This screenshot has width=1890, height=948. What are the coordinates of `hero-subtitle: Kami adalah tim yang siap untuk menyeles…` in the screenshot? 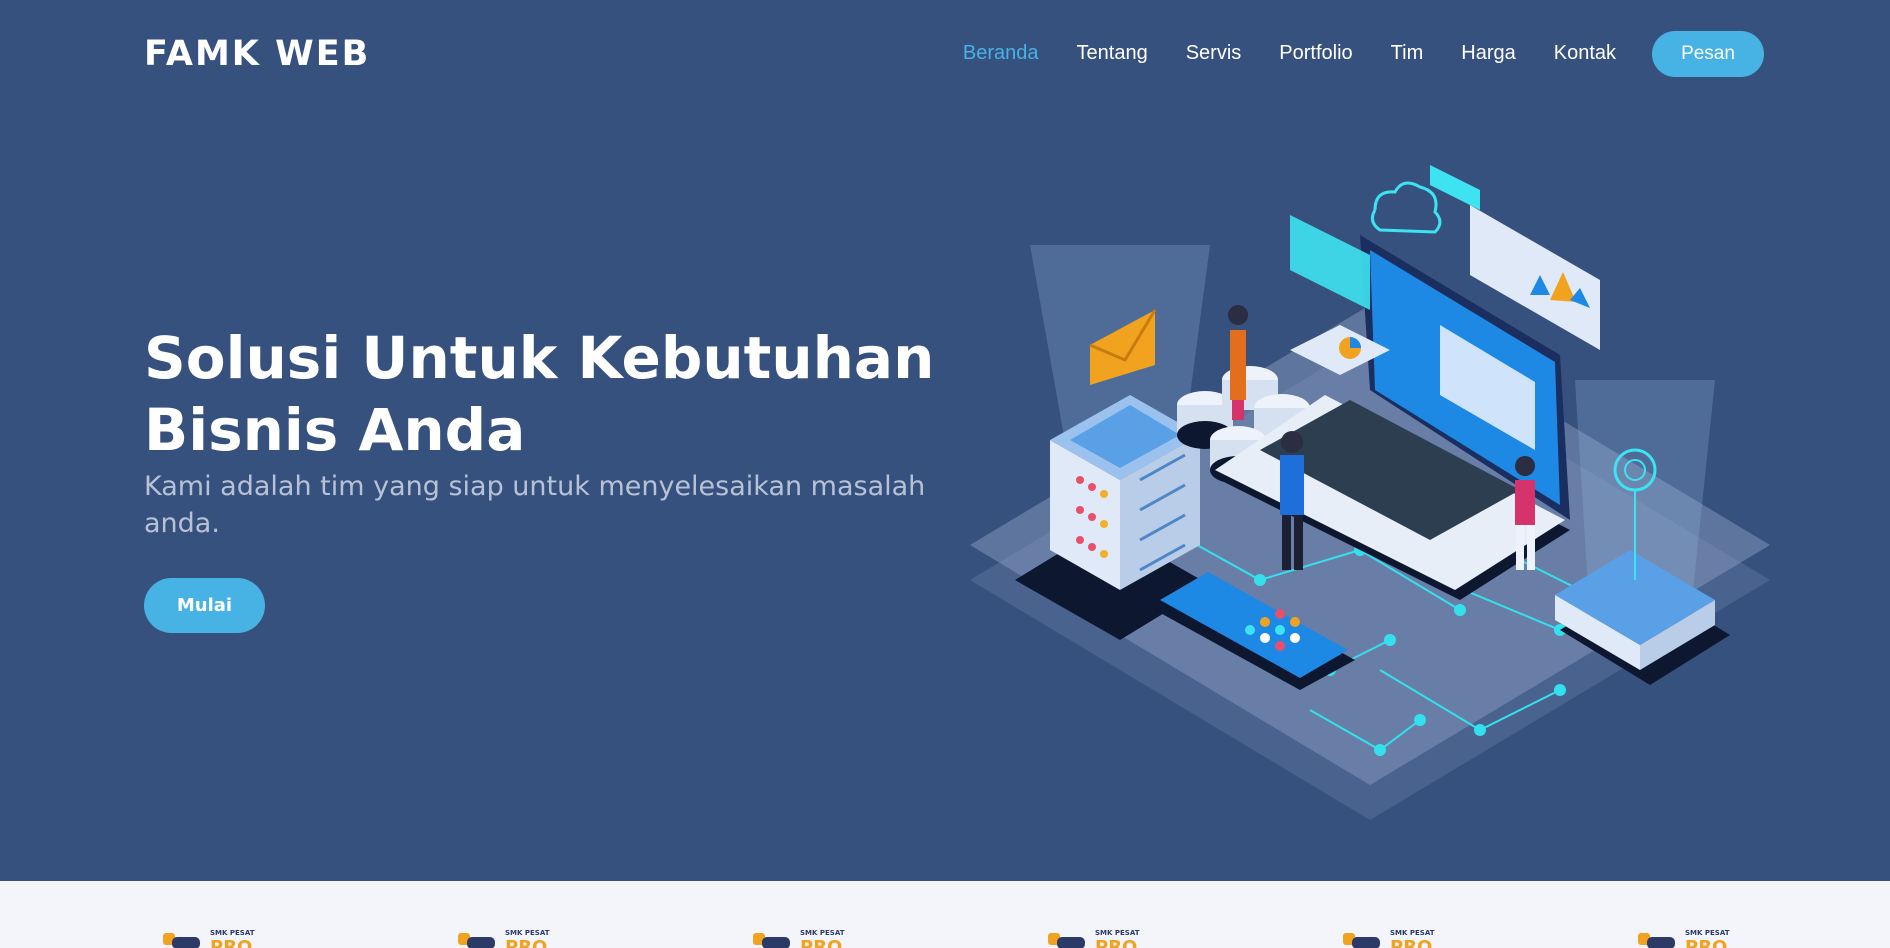 It's located at (535, 505).